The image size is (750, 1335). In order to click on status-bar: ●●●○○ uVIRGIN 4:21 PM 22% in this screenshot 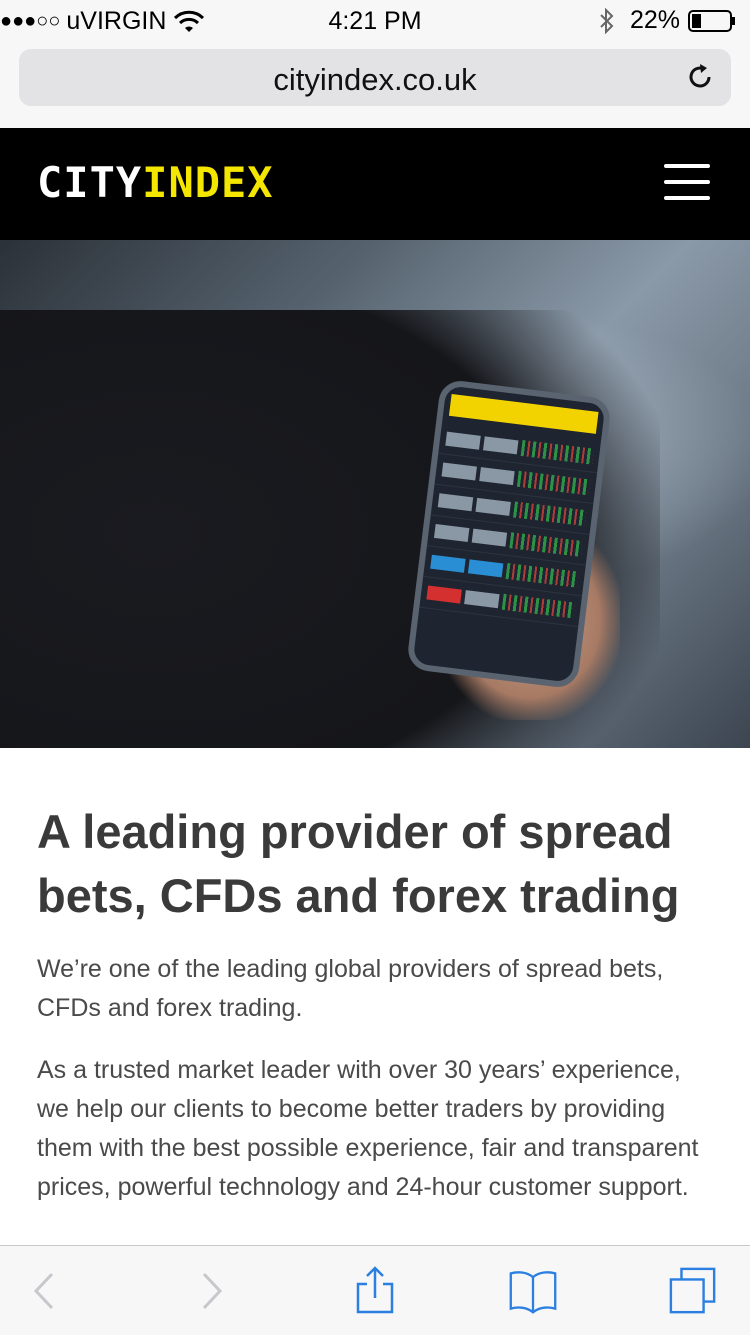, I will do `click(375, 20)`.